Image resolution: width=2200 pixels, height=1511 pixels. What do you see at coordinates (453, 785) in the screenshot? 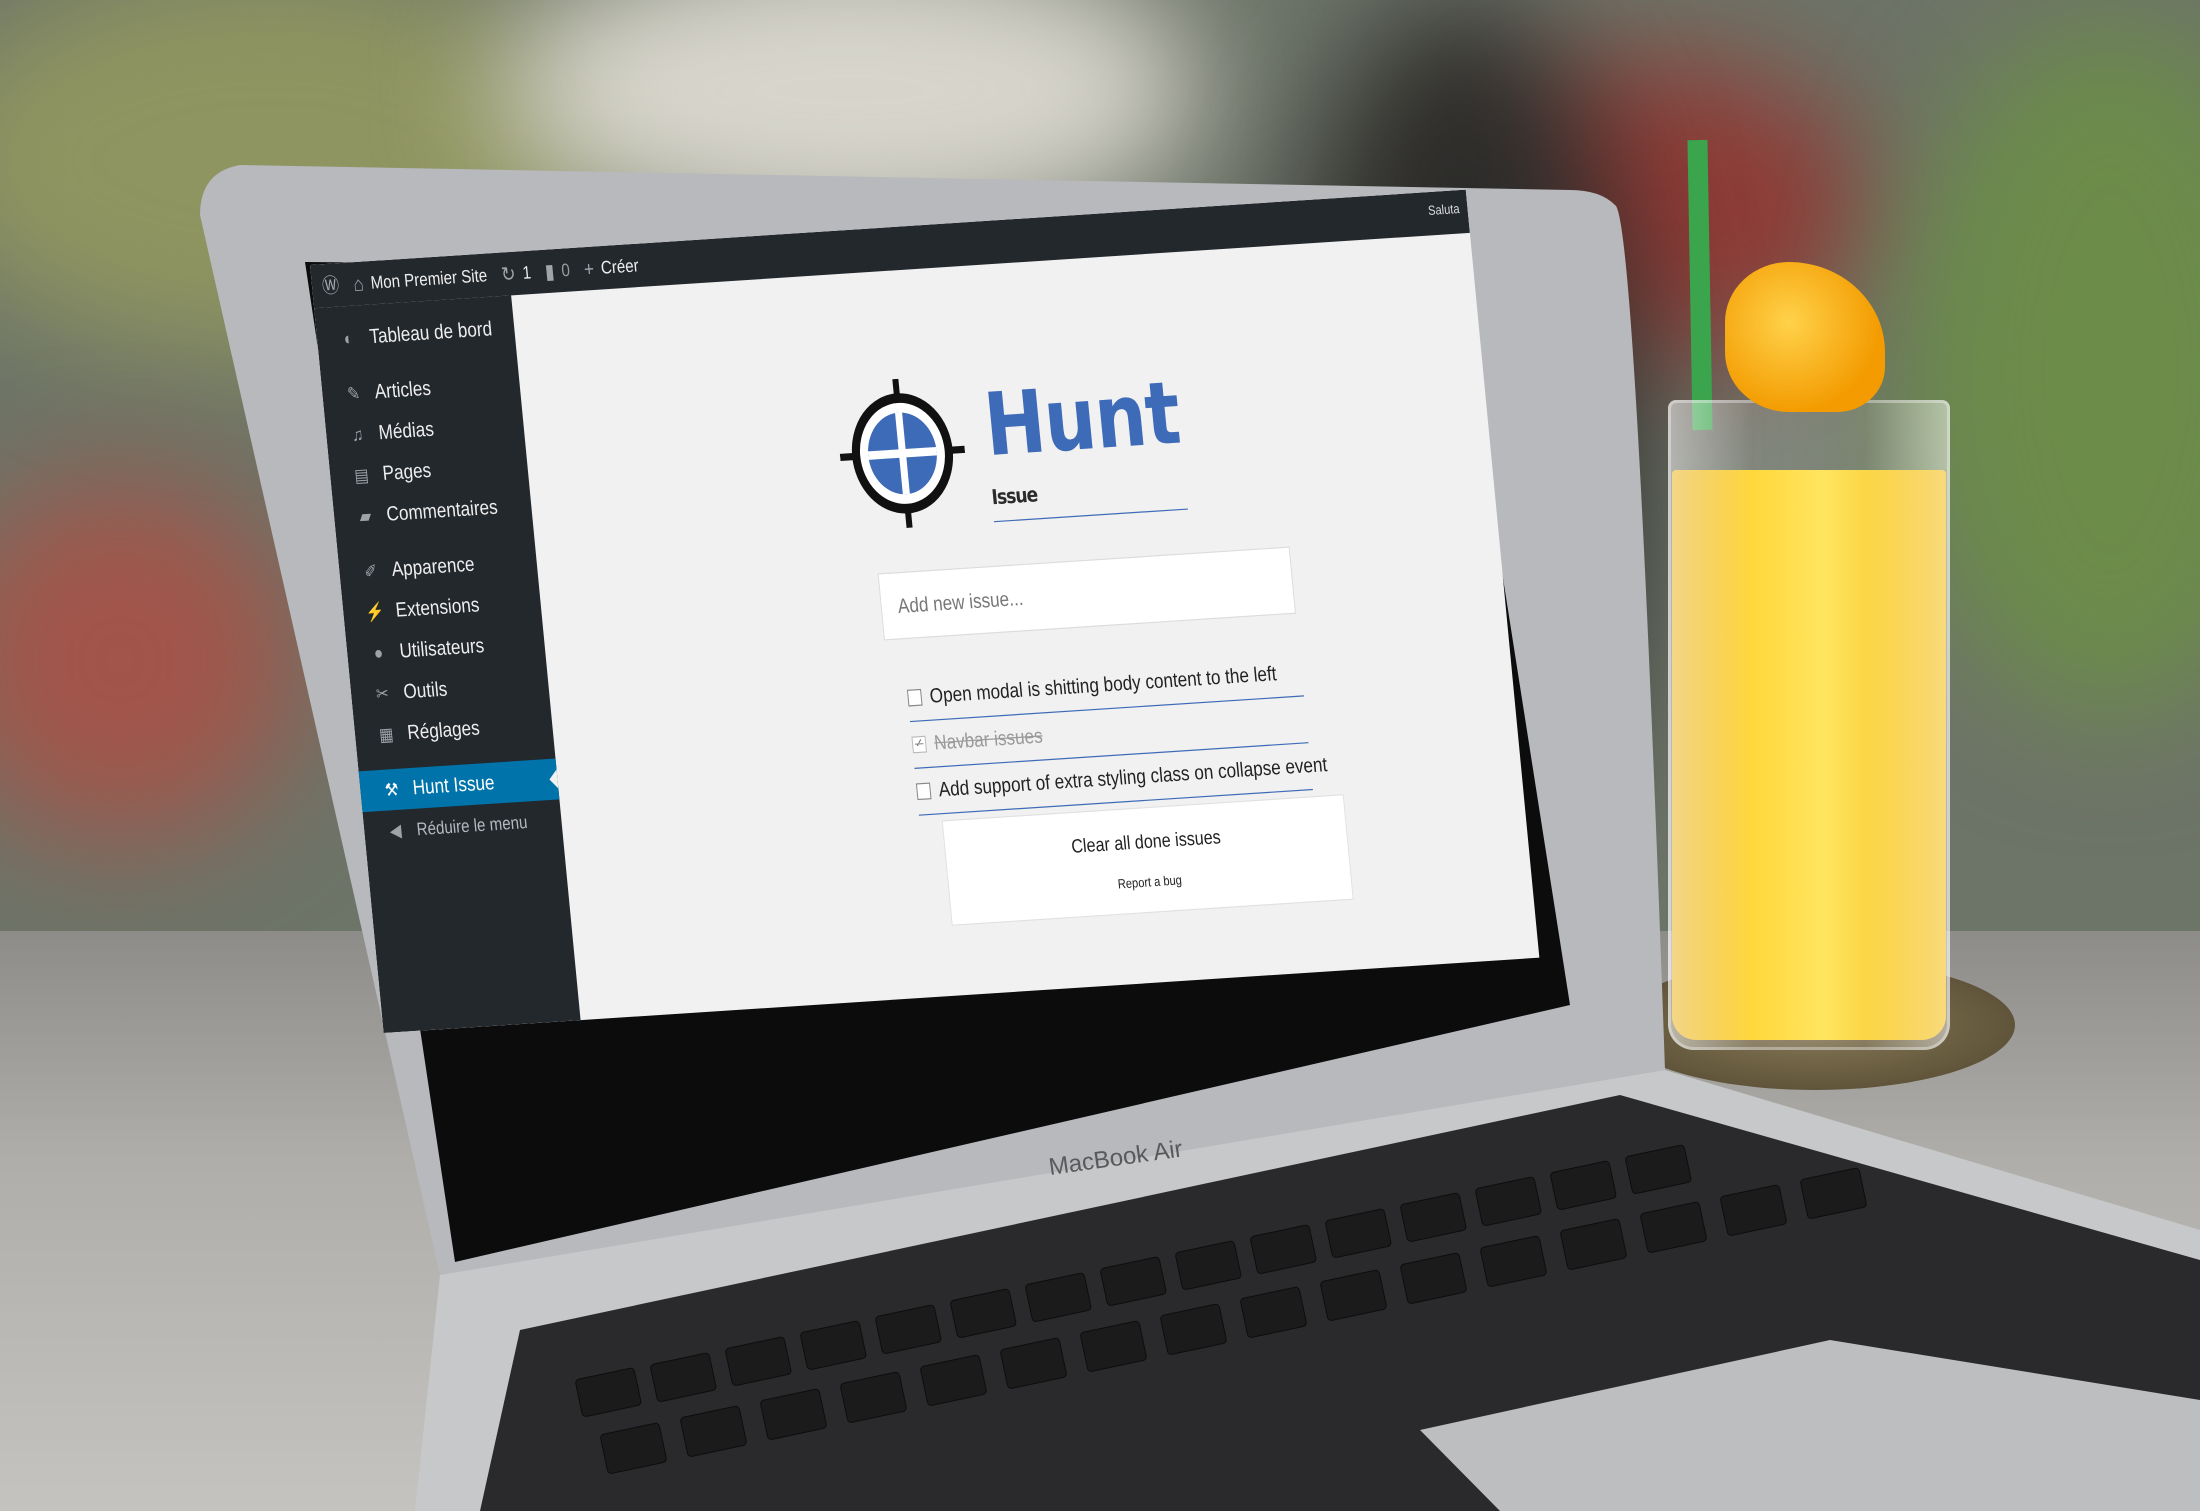
I see `sidebar-item-label: Hunt Issue` at bounding box center [453, 785].